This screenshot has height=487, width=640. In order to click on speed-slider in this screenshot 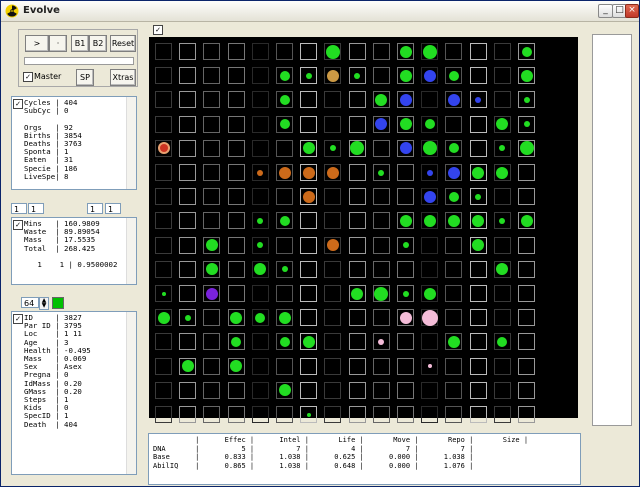, I will do `click(79, 61)`.